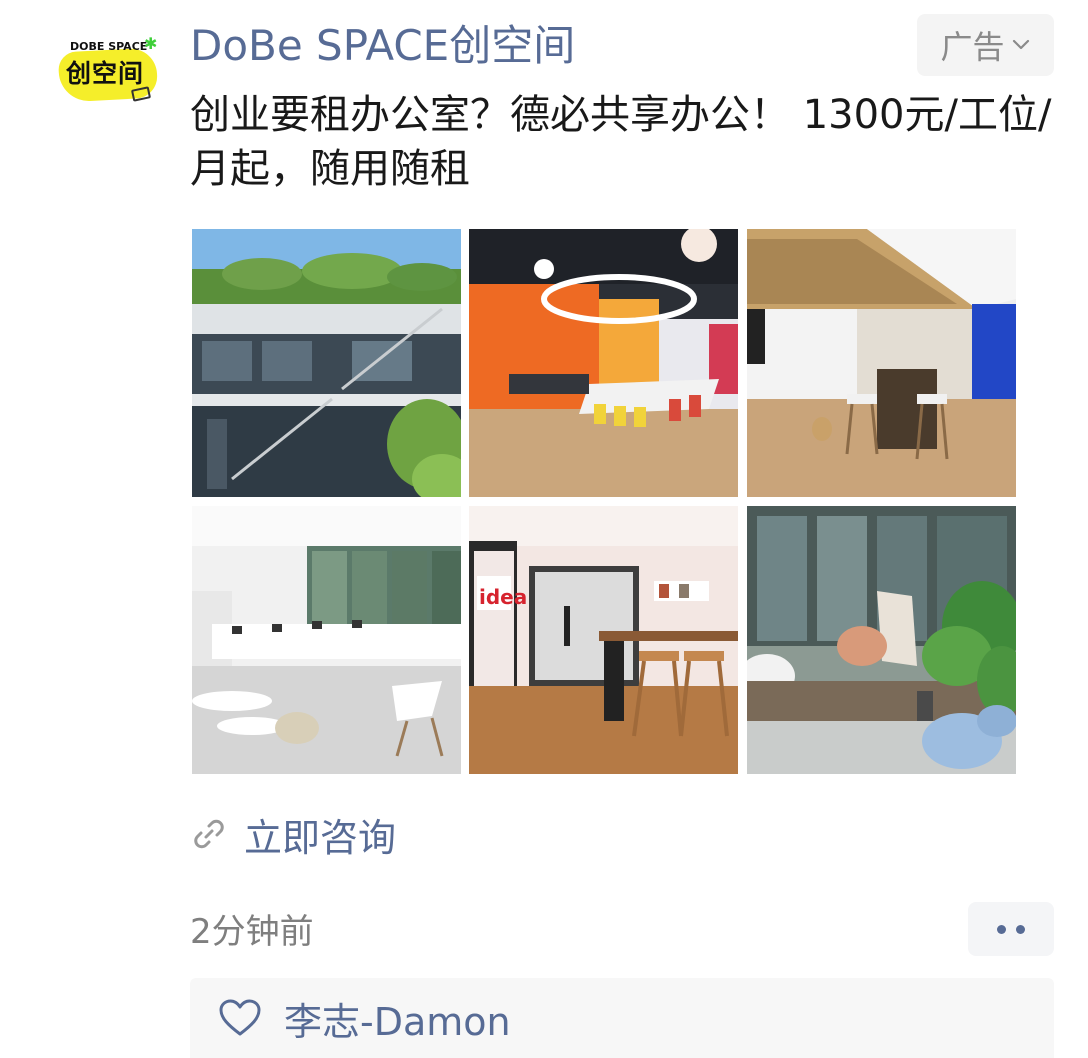 This screenshot has width=1088, height=1058. I want to click on svg-text: idea, so click(503, 597).